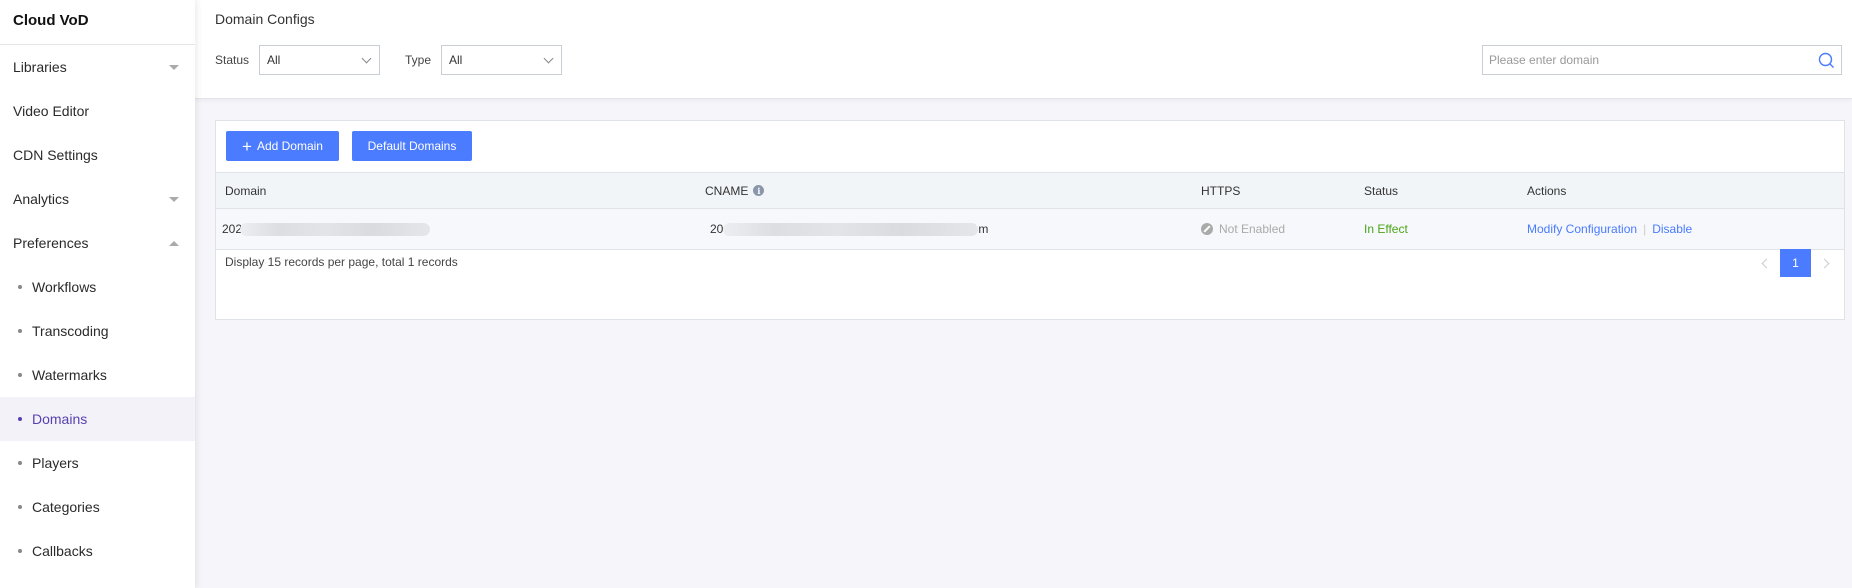  I want to click on sidebar-subitem-label: Categories, so click(66, 507).